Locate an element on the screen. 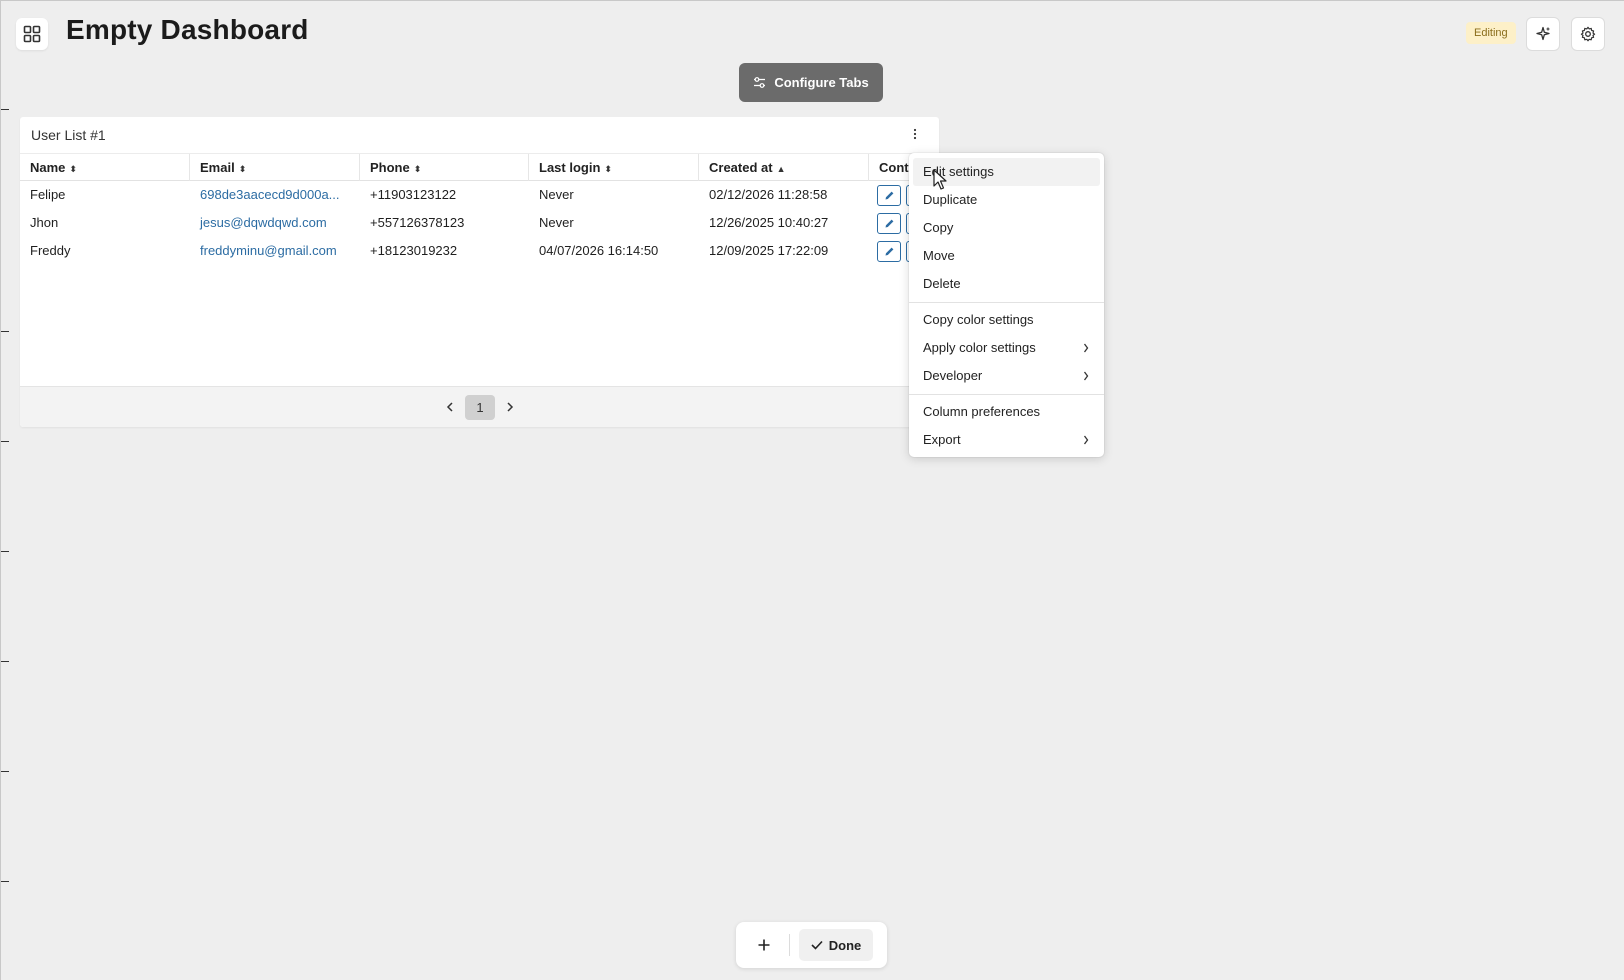 The image size is (1624, 980). dashboard-settings-button is located at coordinates (1588, 34).